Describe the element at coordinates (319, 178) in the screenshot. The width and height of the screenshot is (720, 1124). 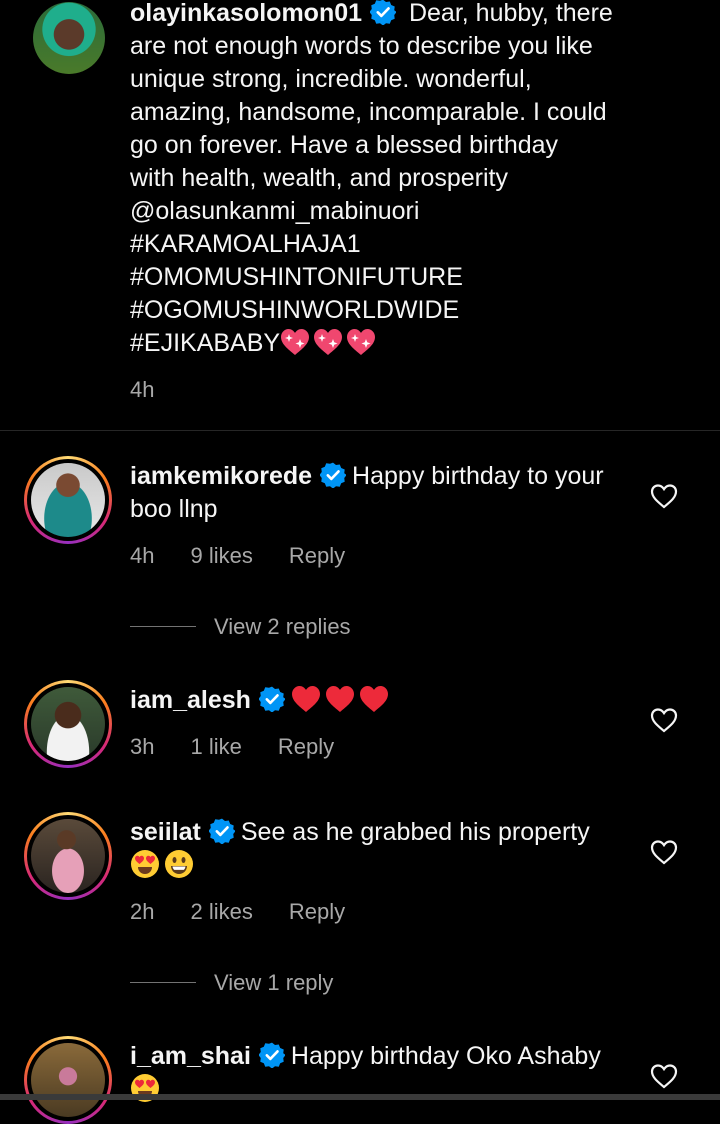
I see `caption-line: with health, wealth, and prosperity` at that location.